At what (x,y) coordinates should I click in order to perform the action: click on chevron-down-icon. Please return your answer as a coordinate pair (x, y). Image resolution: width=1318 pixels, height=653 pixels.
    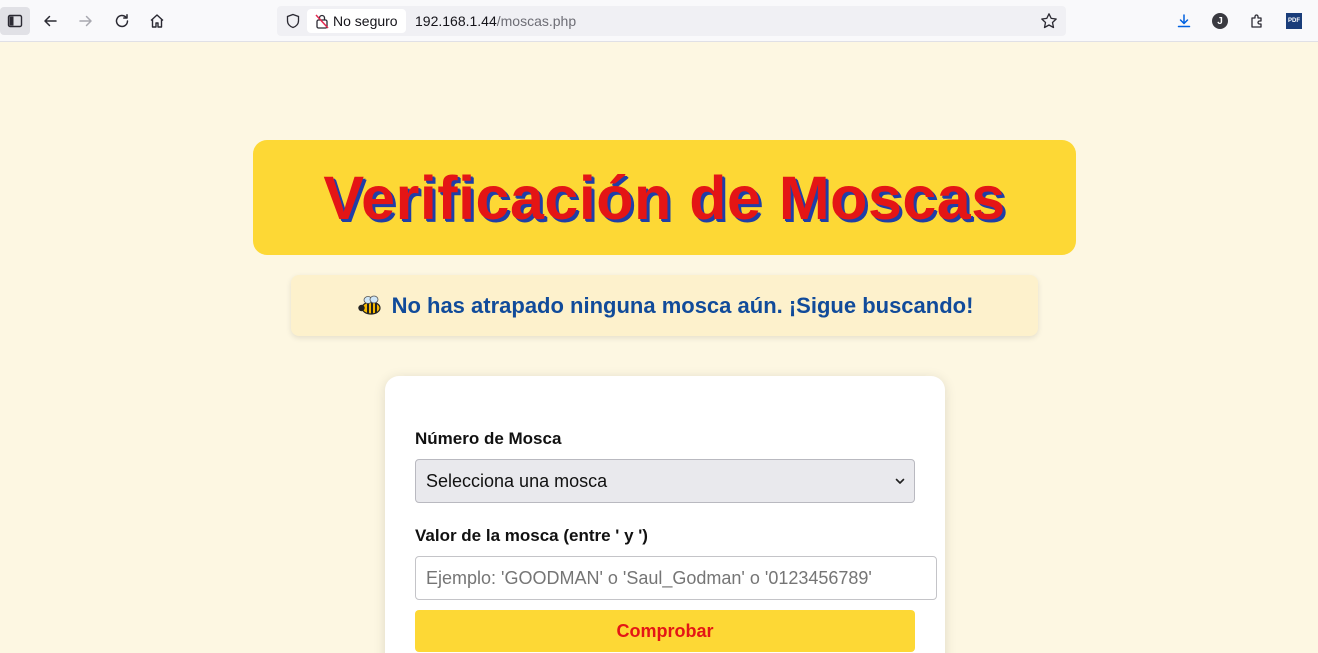
    Looking at the image, I should click on (900, 481).